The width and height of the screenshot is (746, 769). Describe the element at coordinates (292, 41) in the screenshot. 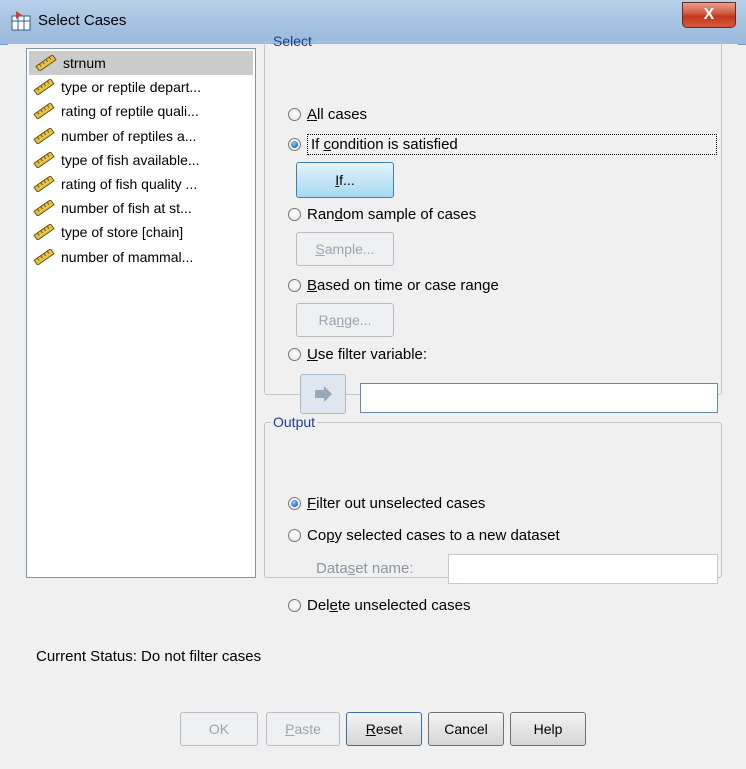

I see `select-legend: Select` at that location.